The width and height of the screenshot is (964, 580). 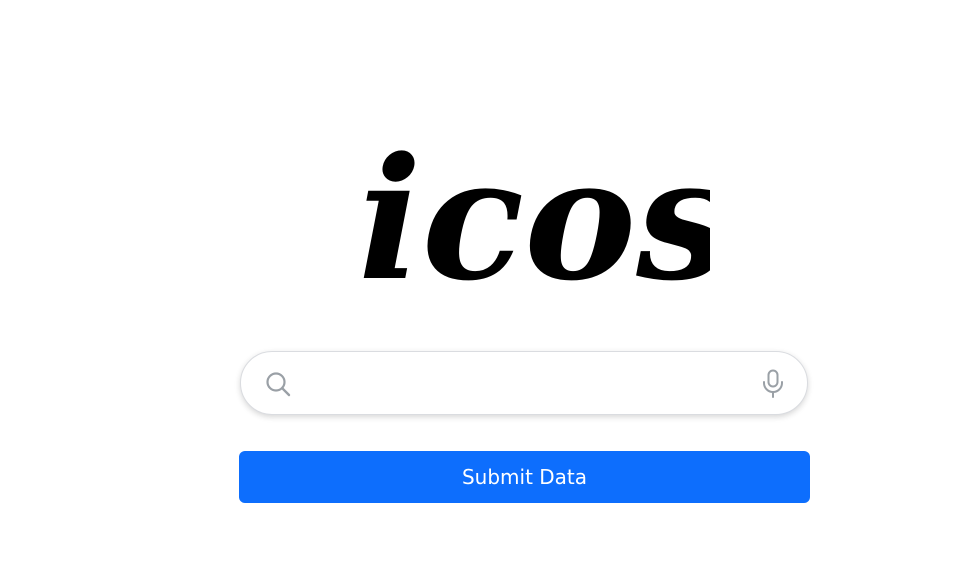 What do you see at coordinates (773, 384) in the screenshot?
I see `microphone-icon` at bounding box center [773, 384].